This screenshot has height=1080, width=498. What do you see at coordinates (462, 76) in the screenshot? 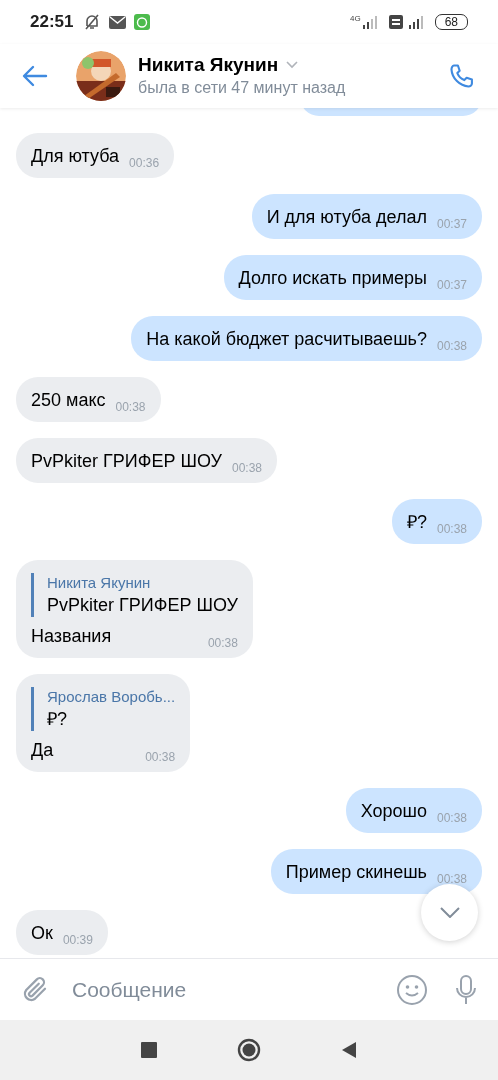
I see `phone-icon` at bounding box center [462, 76].